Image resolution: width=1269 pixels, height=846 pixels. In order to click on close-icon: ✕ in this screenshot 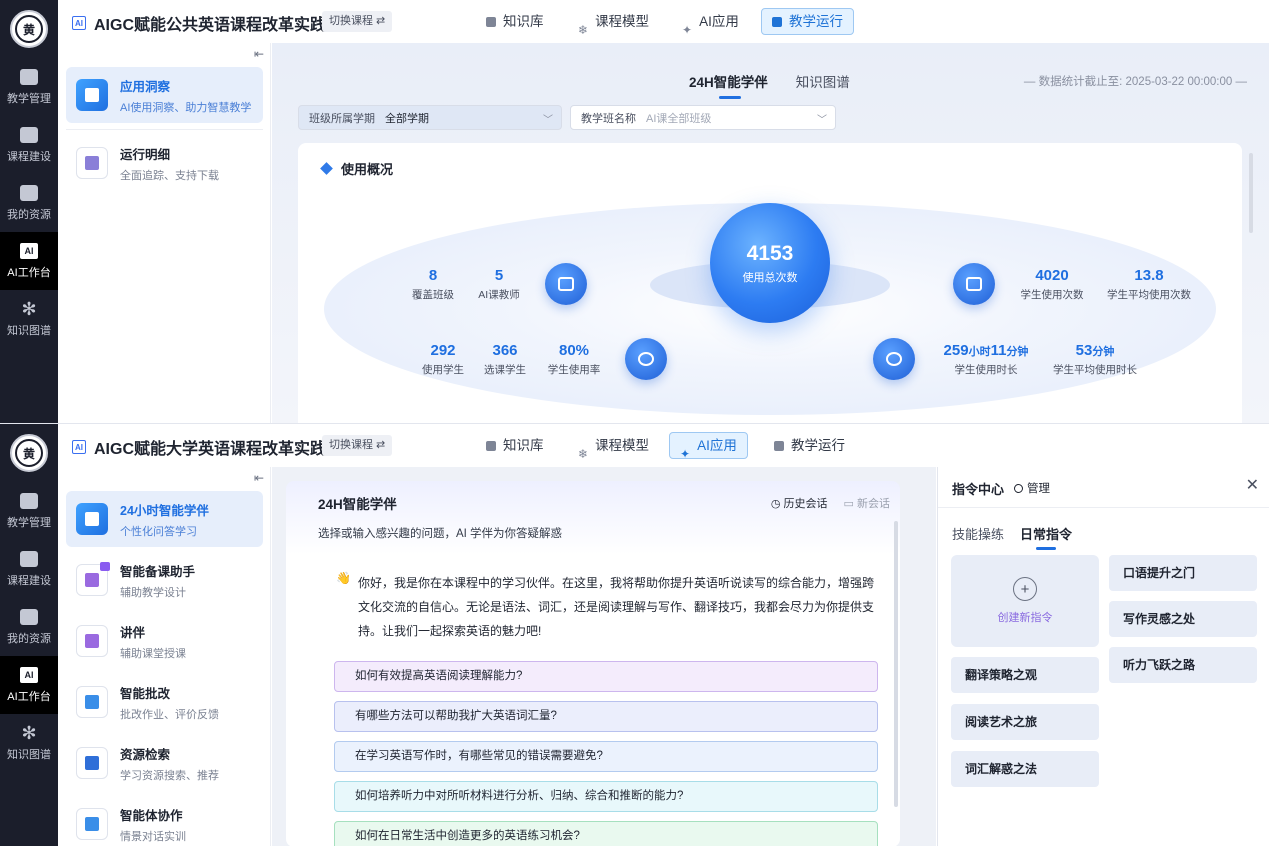, I will do `click(1252, 485)`.